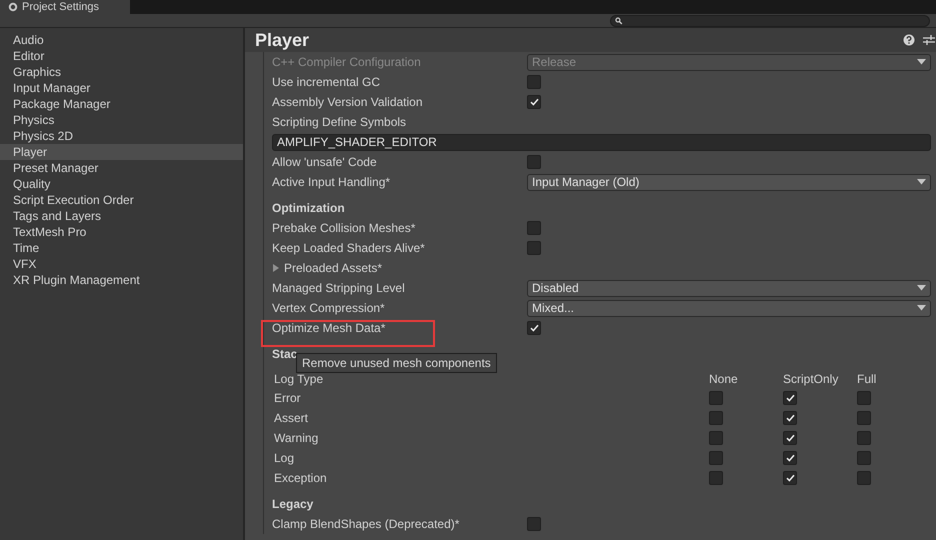  Describe the element at coordinates (121, 216) in the screenshot. I see `sidebar-item: Tags and Layers` at that location.